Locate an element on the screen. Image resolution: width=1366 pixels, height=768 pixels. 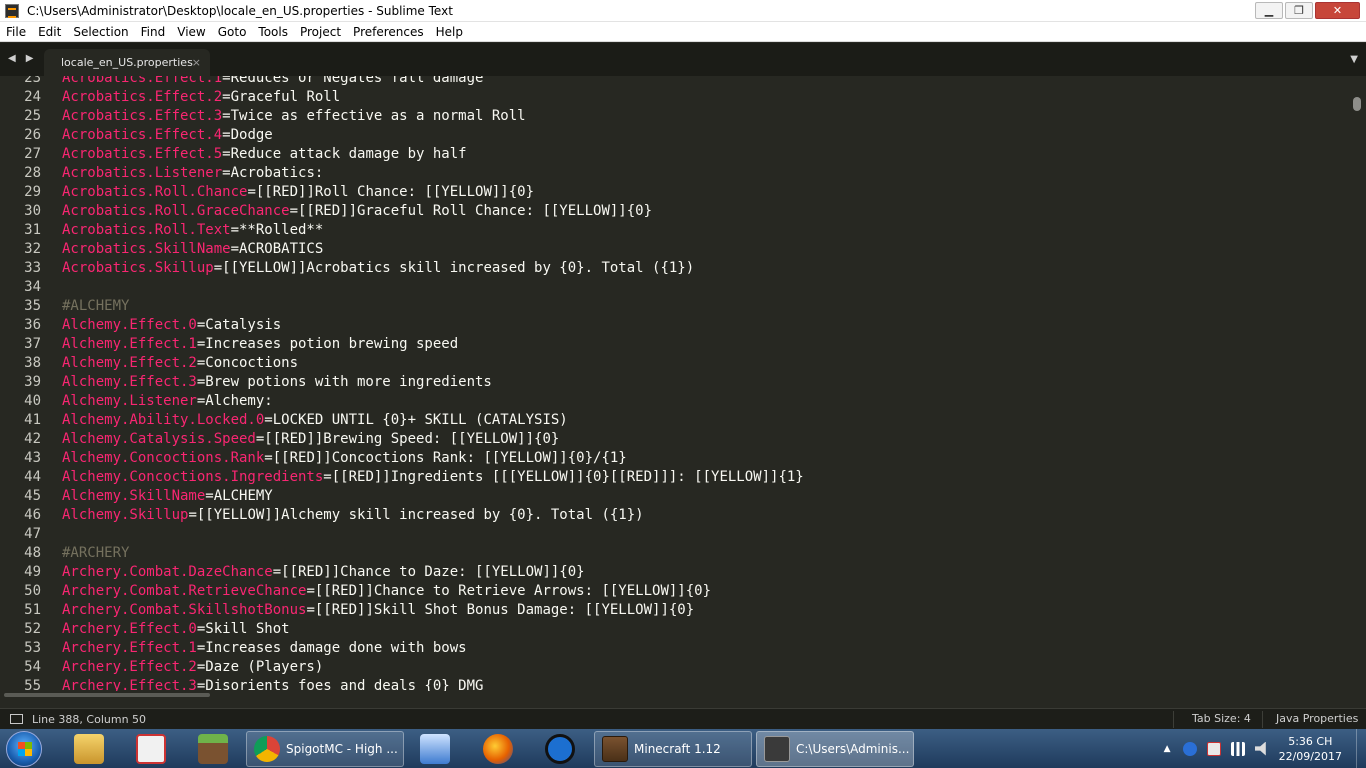
volume-icon is located at coordinates (1260, 748).